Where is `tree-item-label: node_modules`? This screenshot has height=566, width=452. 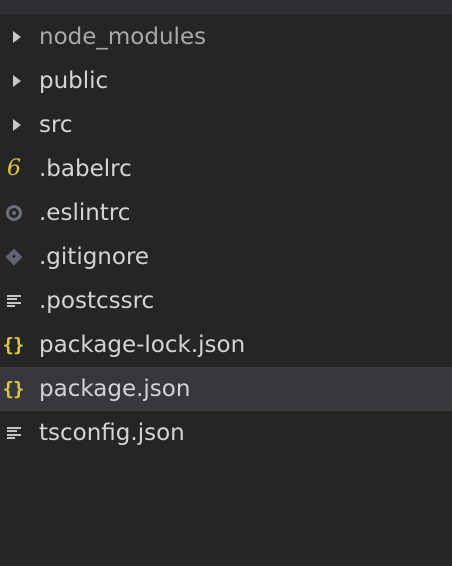 tree-item-label: node_modules is located at coordinates (123, 37).